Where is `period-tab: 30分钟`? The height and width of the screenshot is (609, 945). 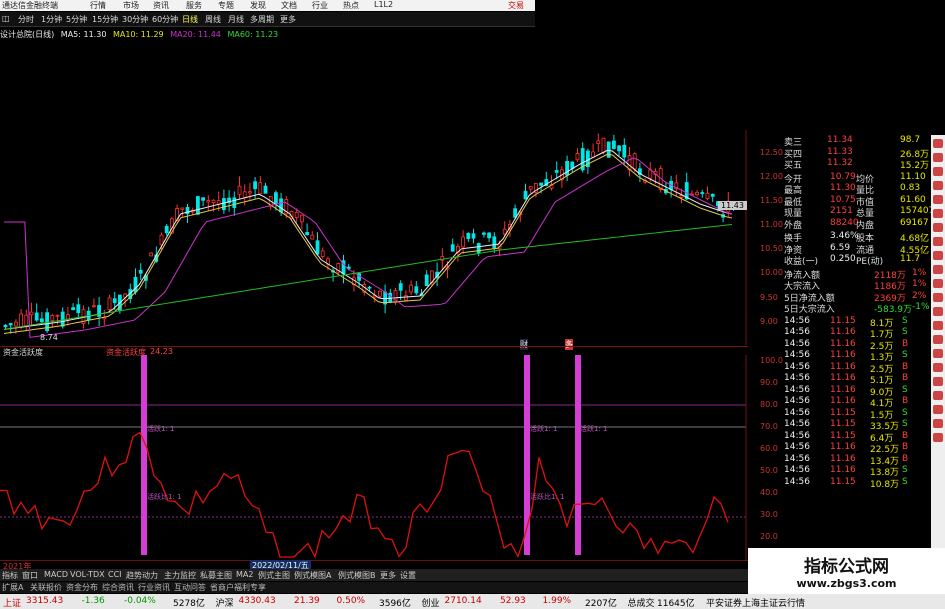
period-tab: 30分钟 is located at coordinates (135, 19).